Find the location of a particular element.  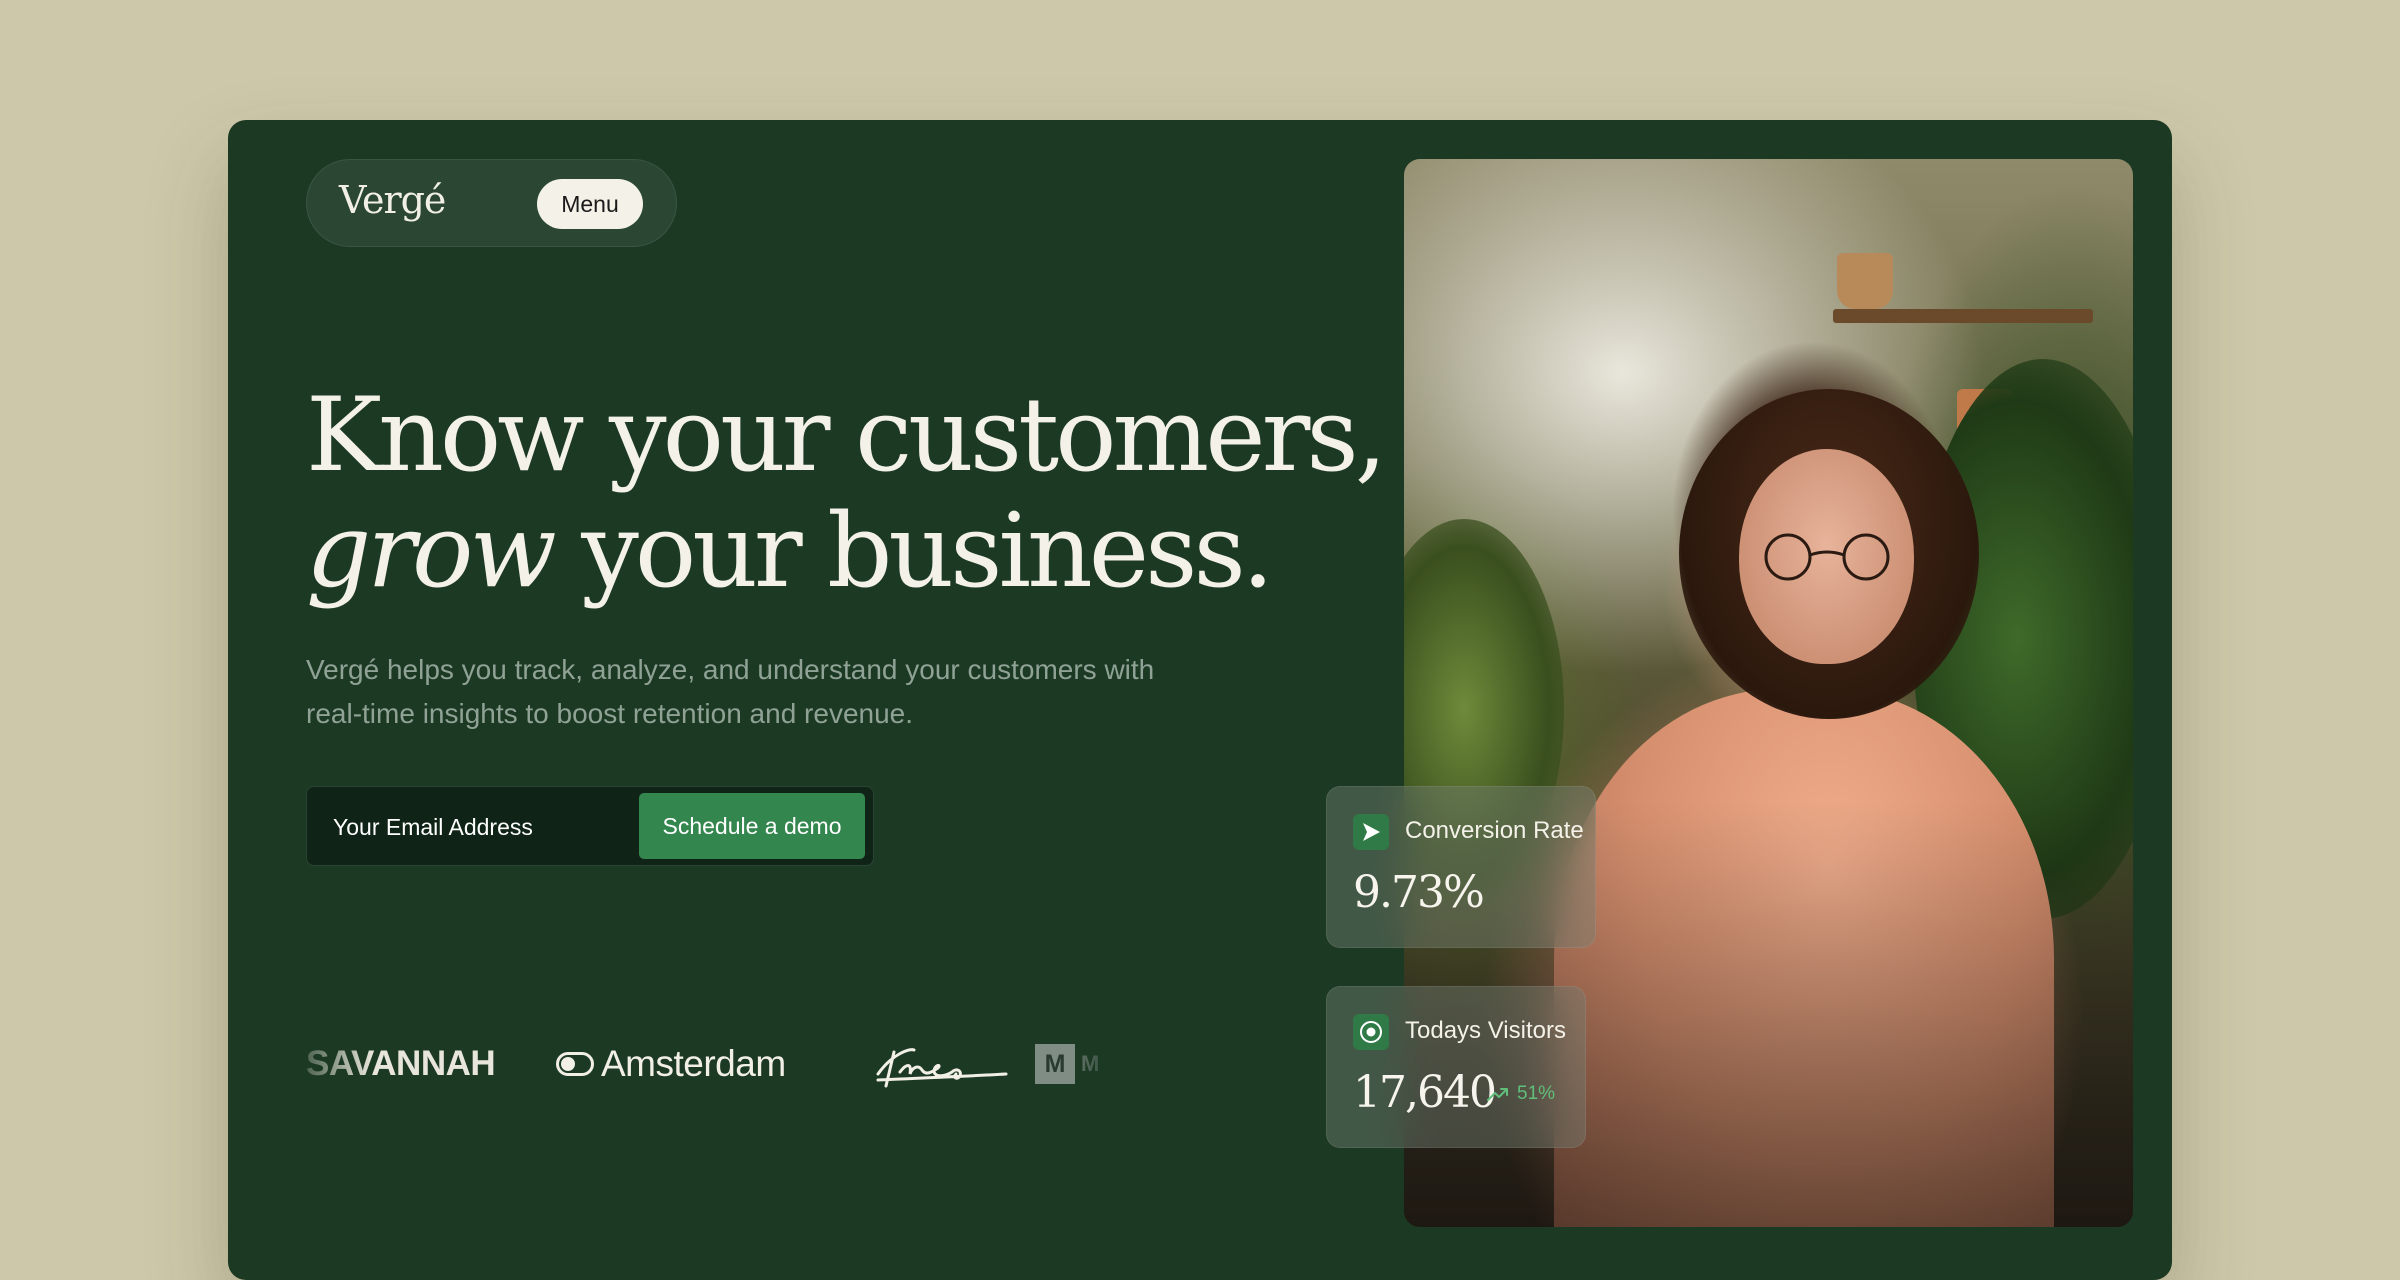

schedule-demo-button: Schedule a demo is located at coordinates (752, 826).